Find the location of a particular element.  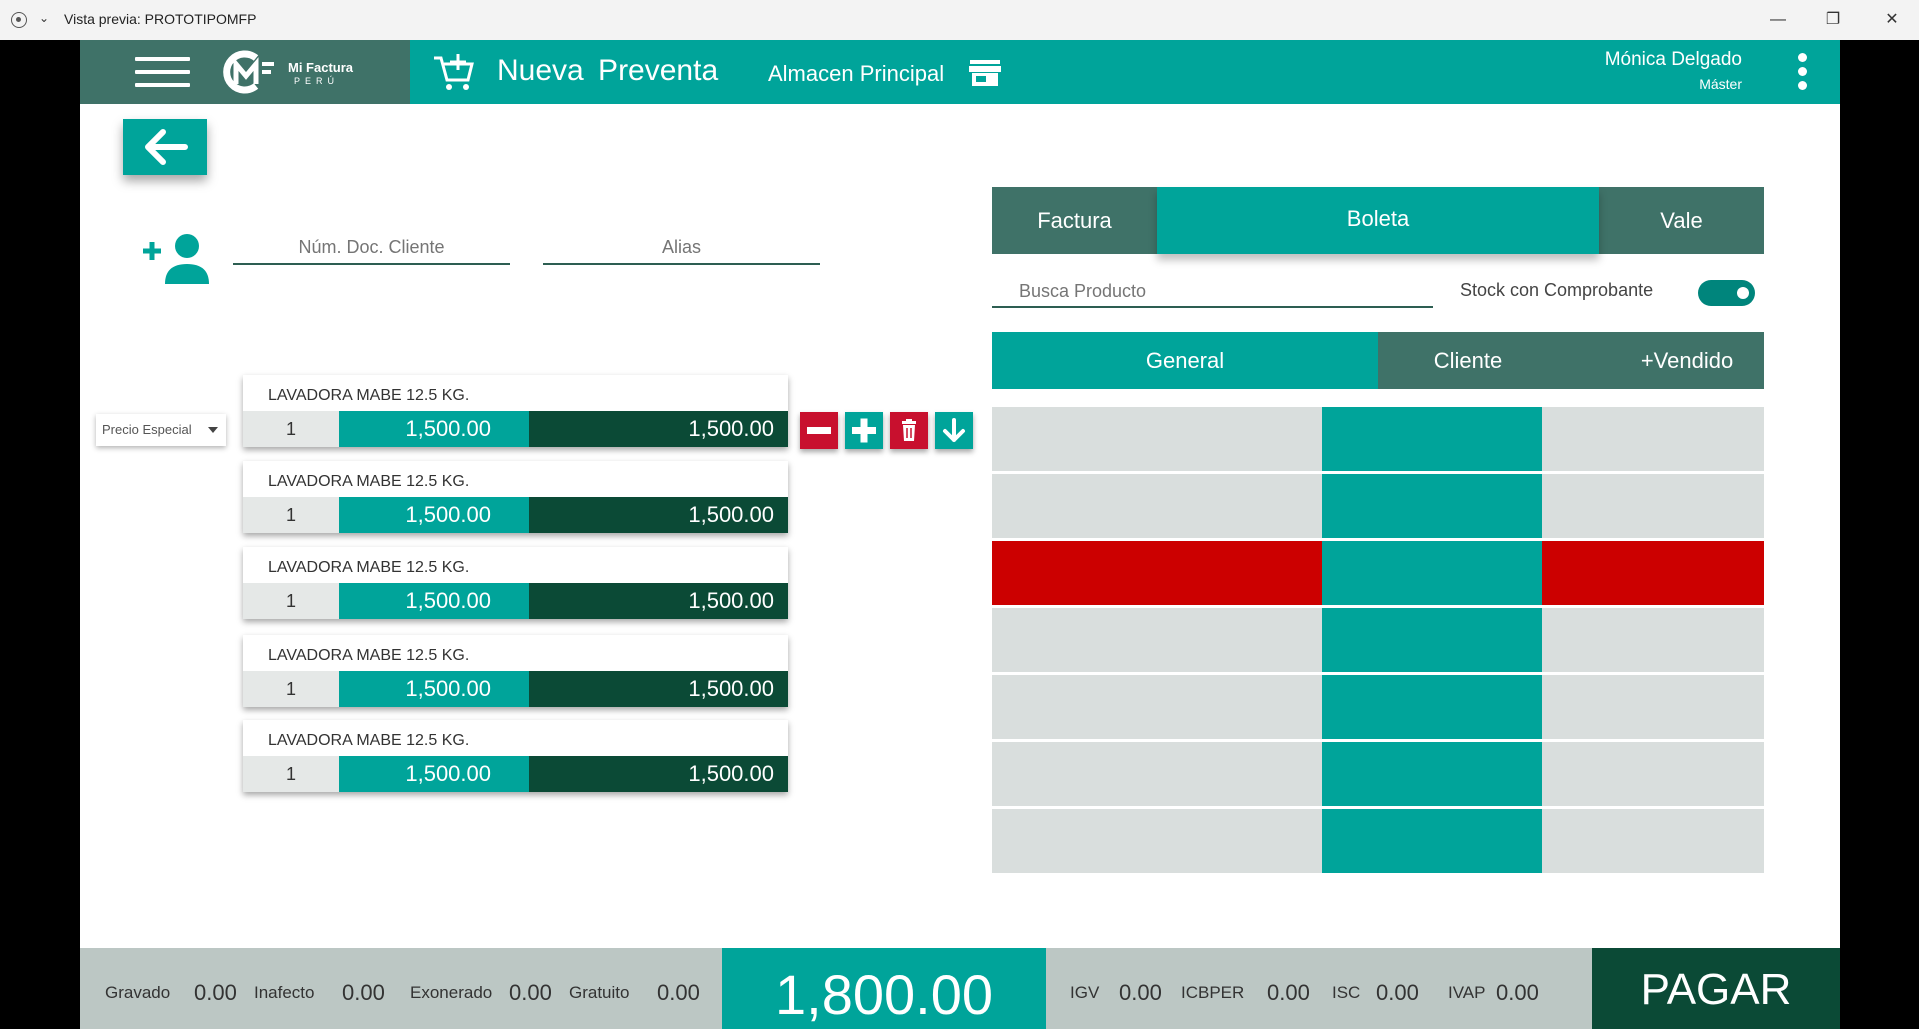

exonerado-label: Exonerado is located at coordinates (451, 992).